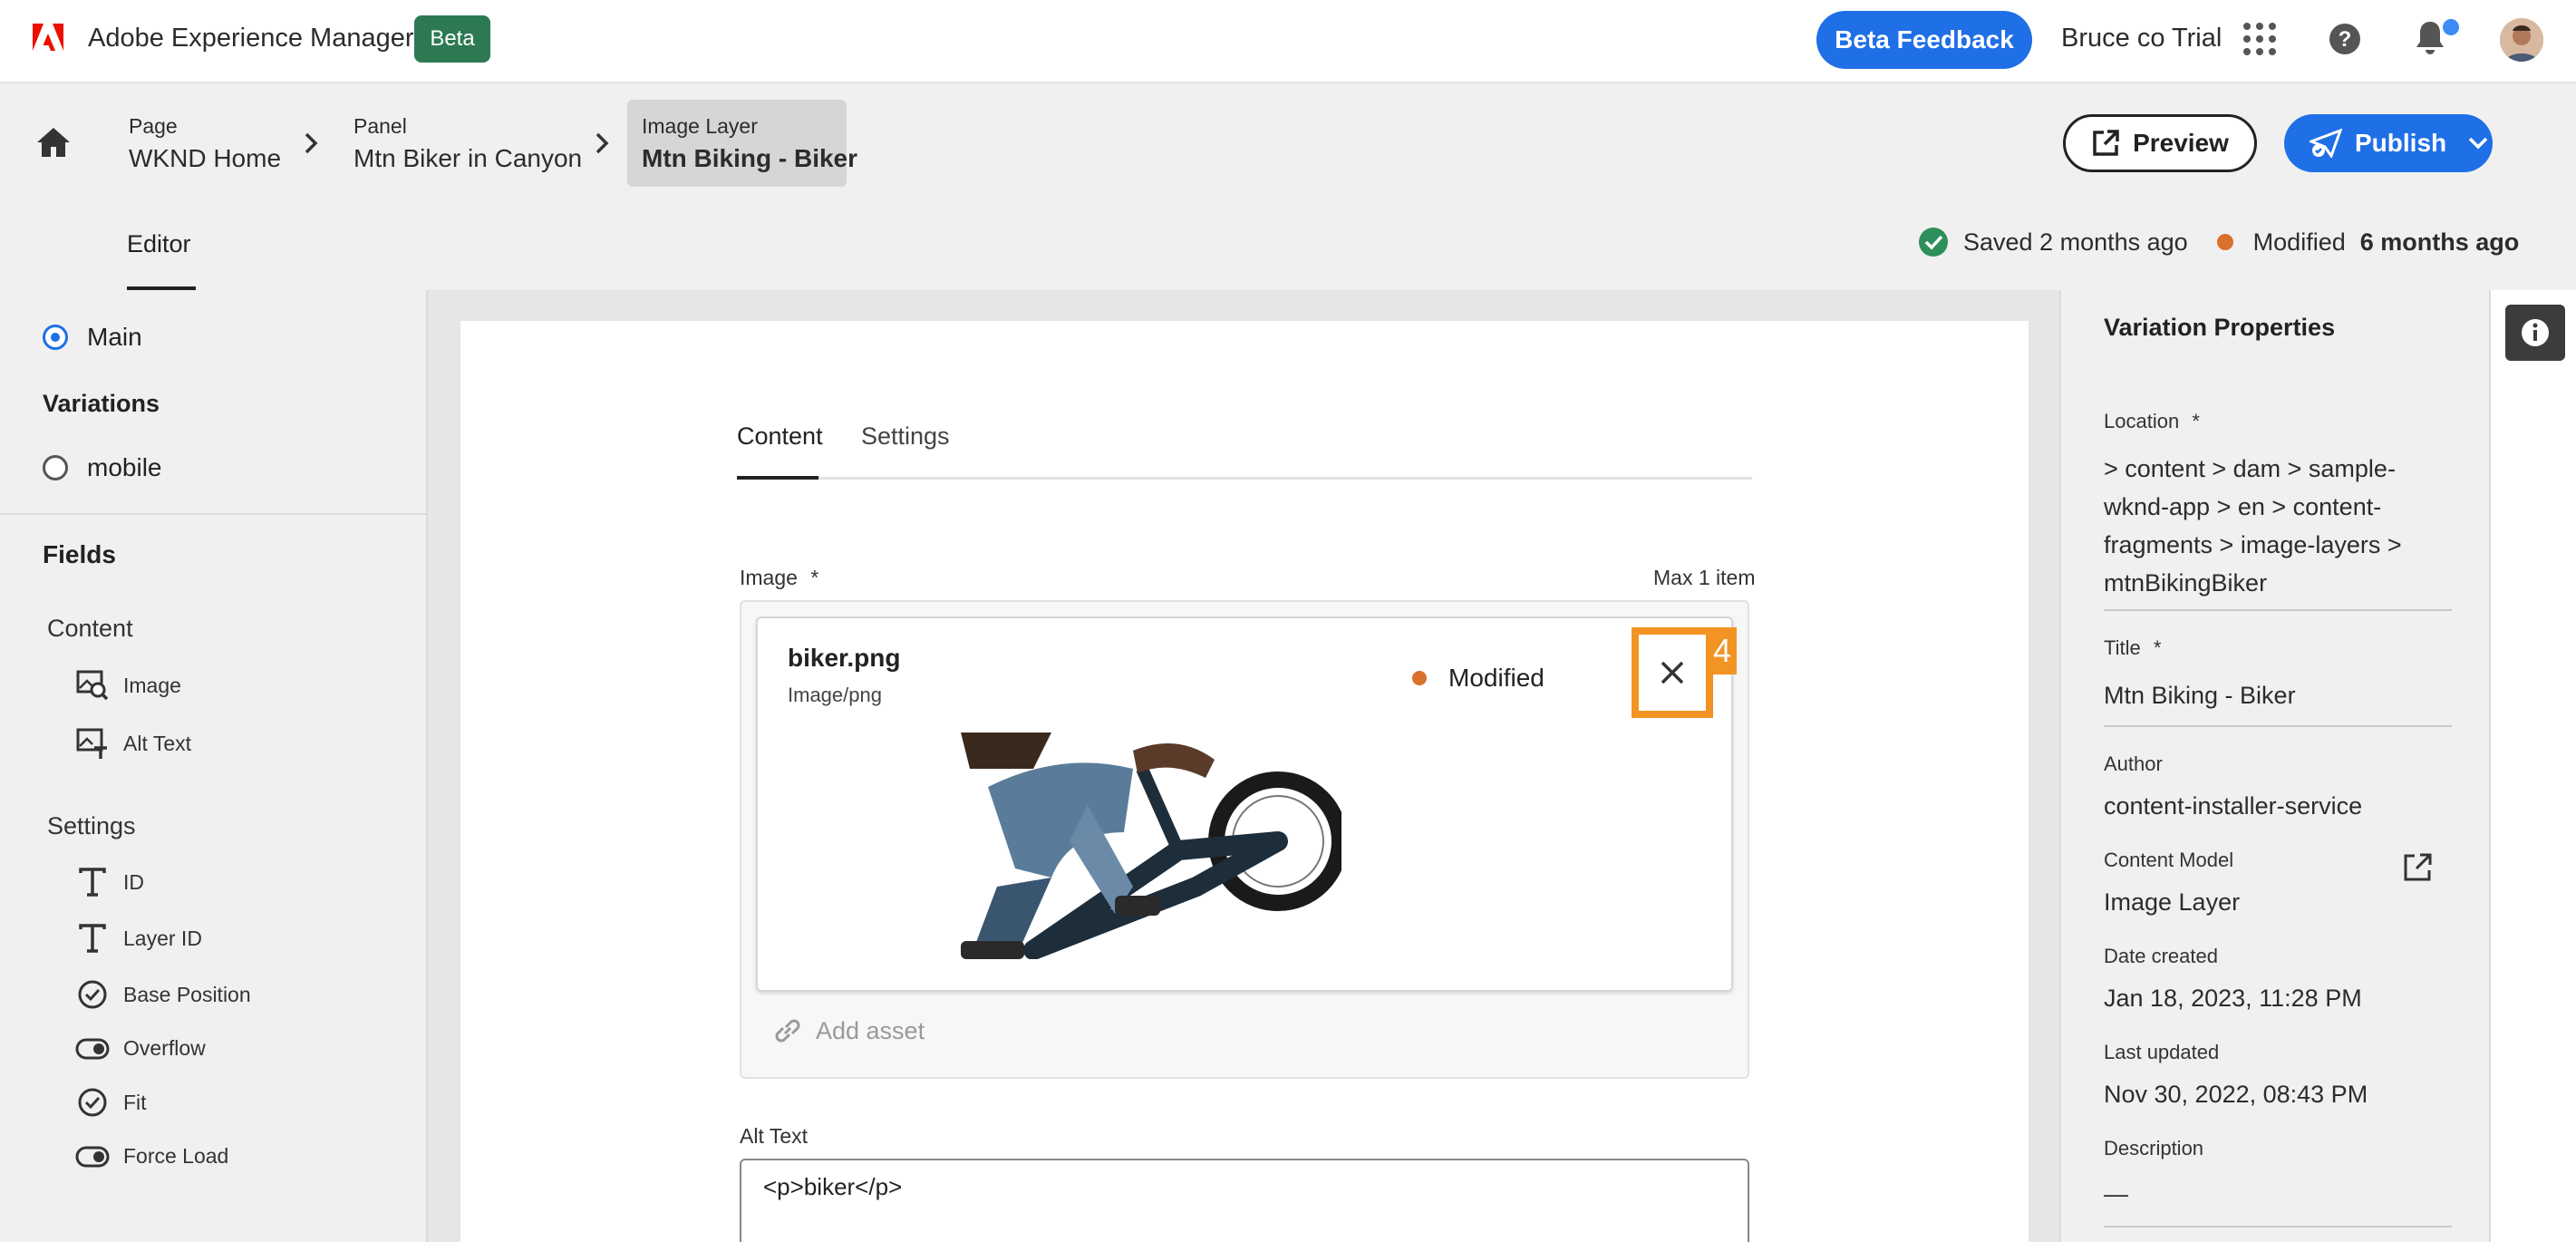  Describe the element at coordinates (159, 244) in the screenshot. I see `tab-editor: Editor` at that location.